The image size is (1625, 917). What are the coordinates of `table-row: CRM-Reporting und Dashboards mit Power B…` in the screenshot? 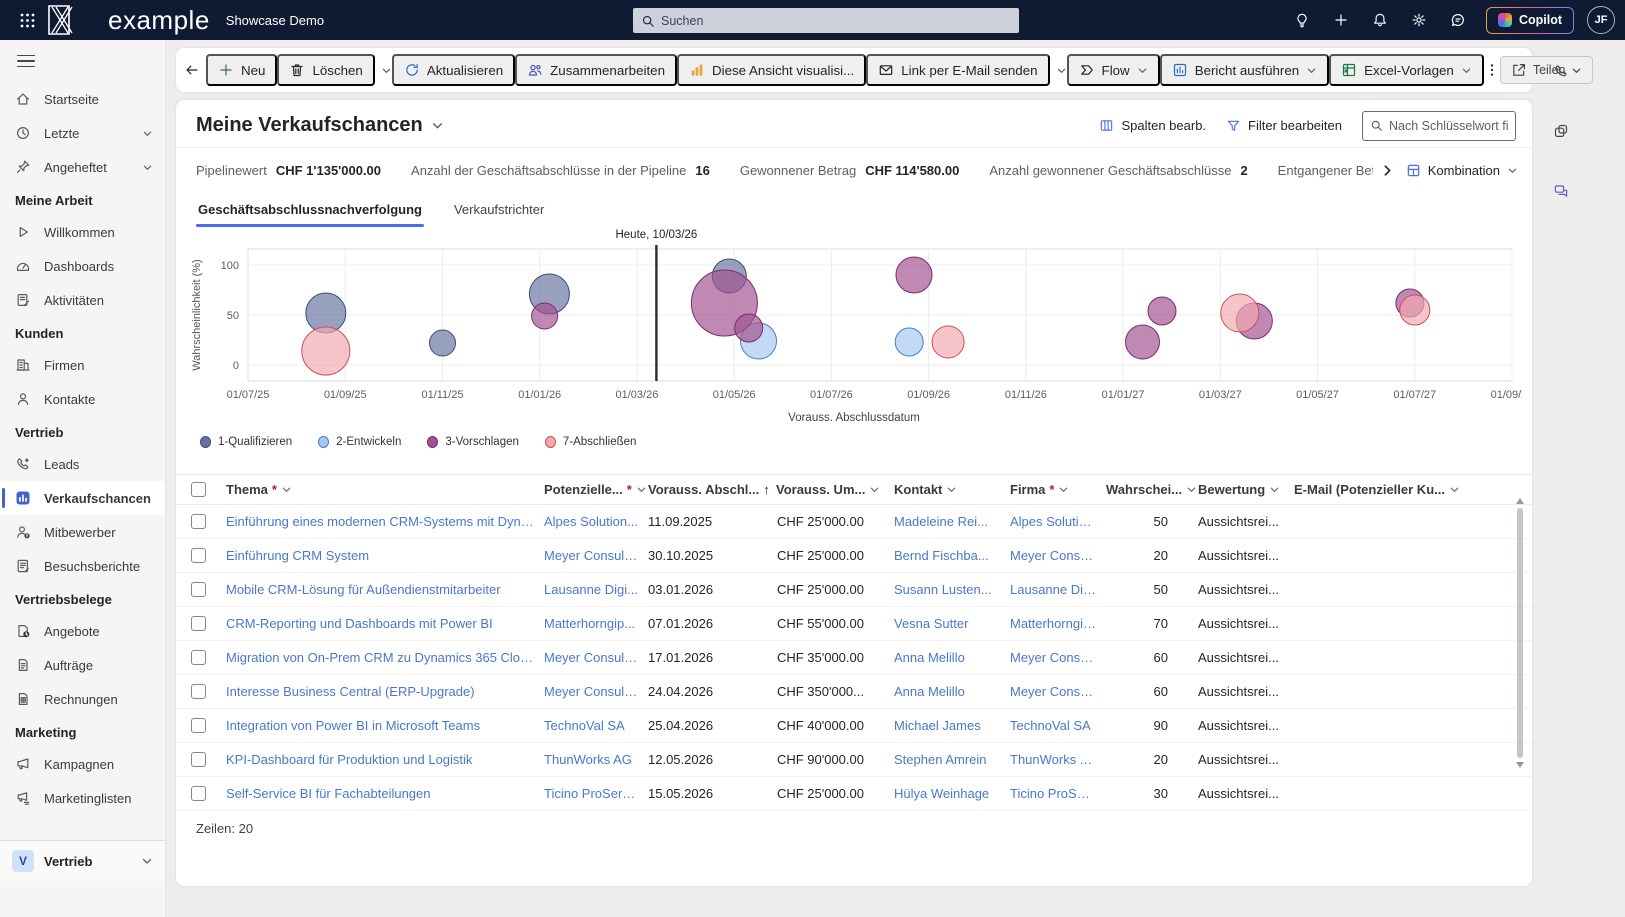 It's located at (854, 624).